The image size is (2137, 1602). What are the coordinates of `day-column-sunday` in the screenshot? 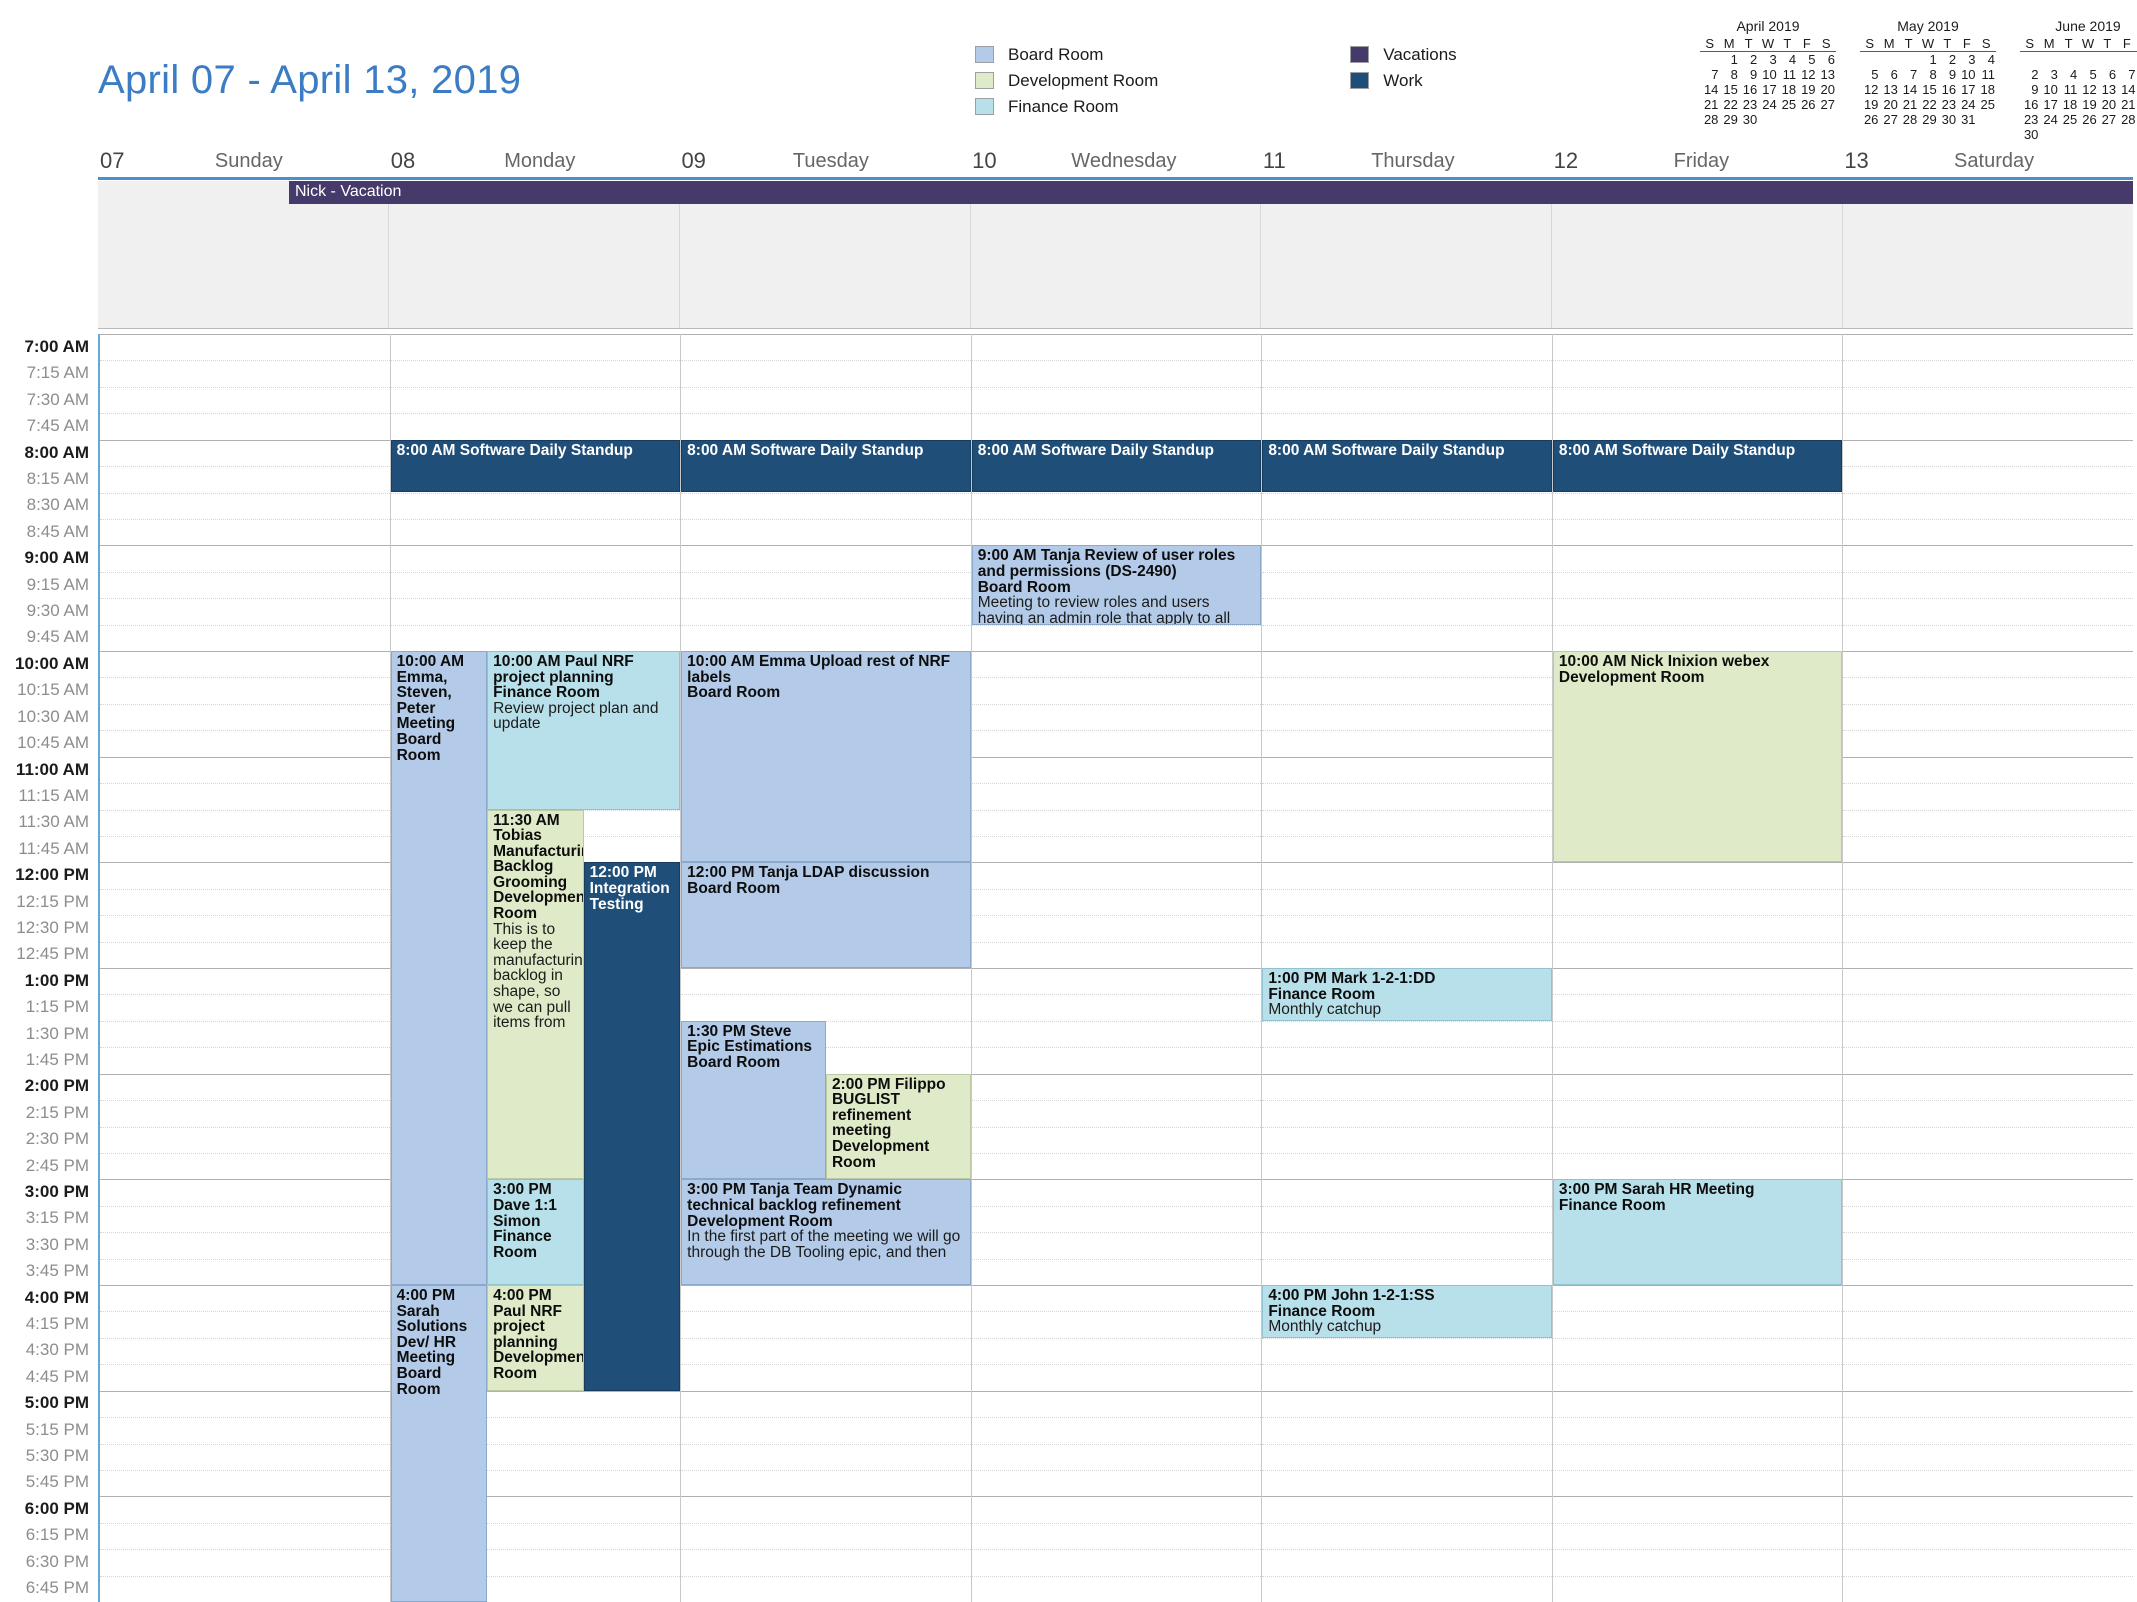 It's located at (245, 968).